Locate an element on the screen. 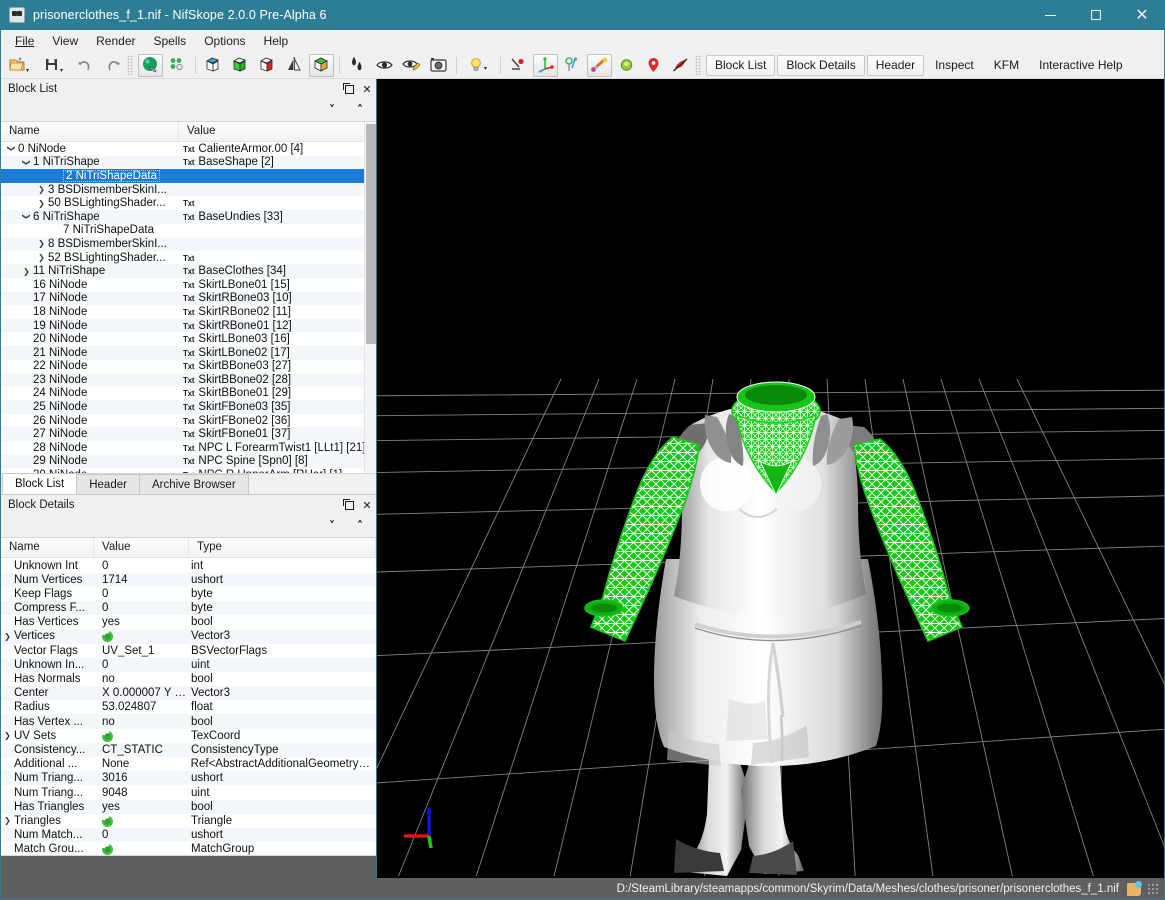 Image resolution: width=1165 pixels, height=900 pixels. block-details-row: Radius 53.024807 float is located at coordinates (188, 707).